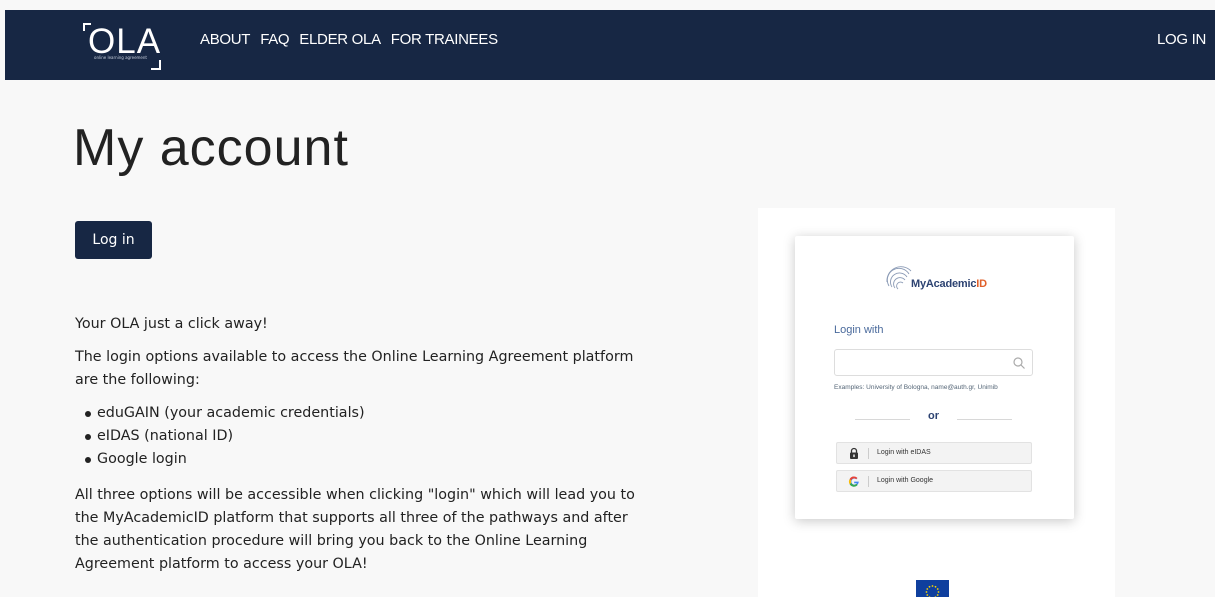 The image size is (1215, 597). Describe the element at coordinates (920, 362) in the screenshot. I see `institution-search-input` at that location.